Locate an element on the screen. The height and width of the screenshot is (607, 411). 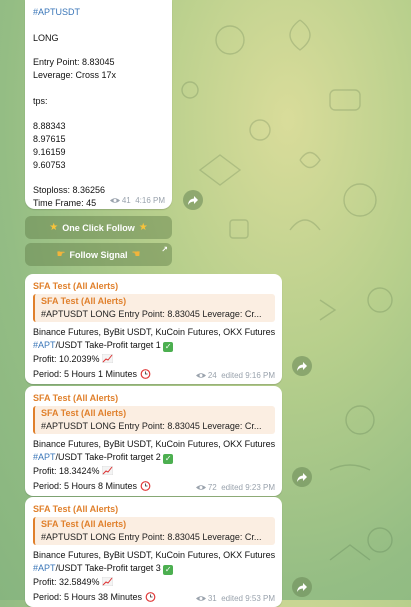
signal-tp-2: 8.97615 is located at coordinates (49, 139).